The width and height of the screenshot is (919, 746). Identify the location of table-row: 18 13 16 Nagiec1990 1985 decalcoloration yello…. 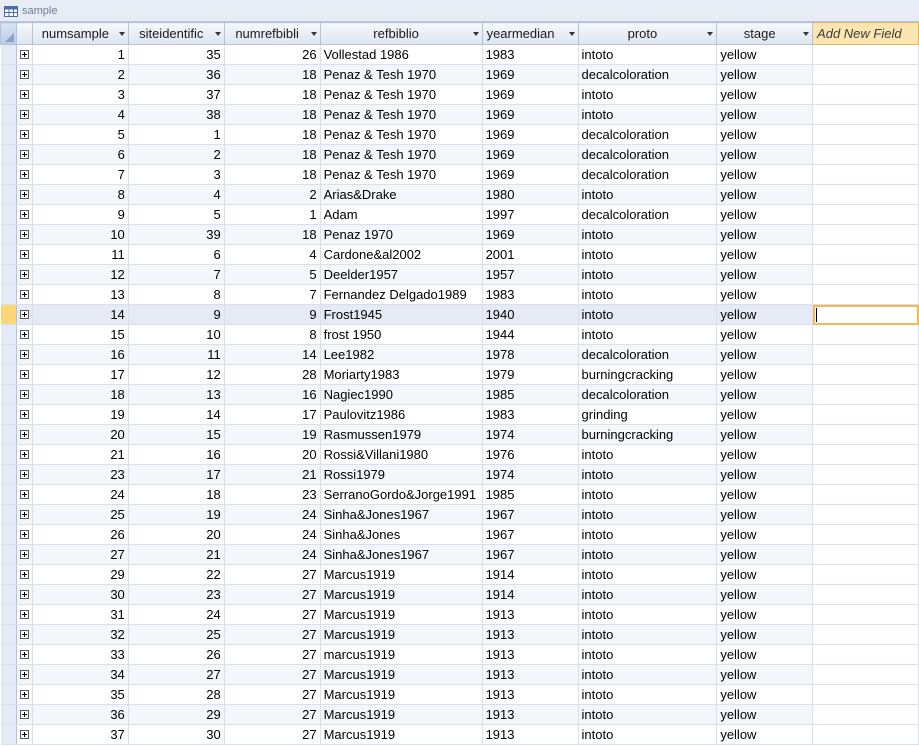
(459, 394).